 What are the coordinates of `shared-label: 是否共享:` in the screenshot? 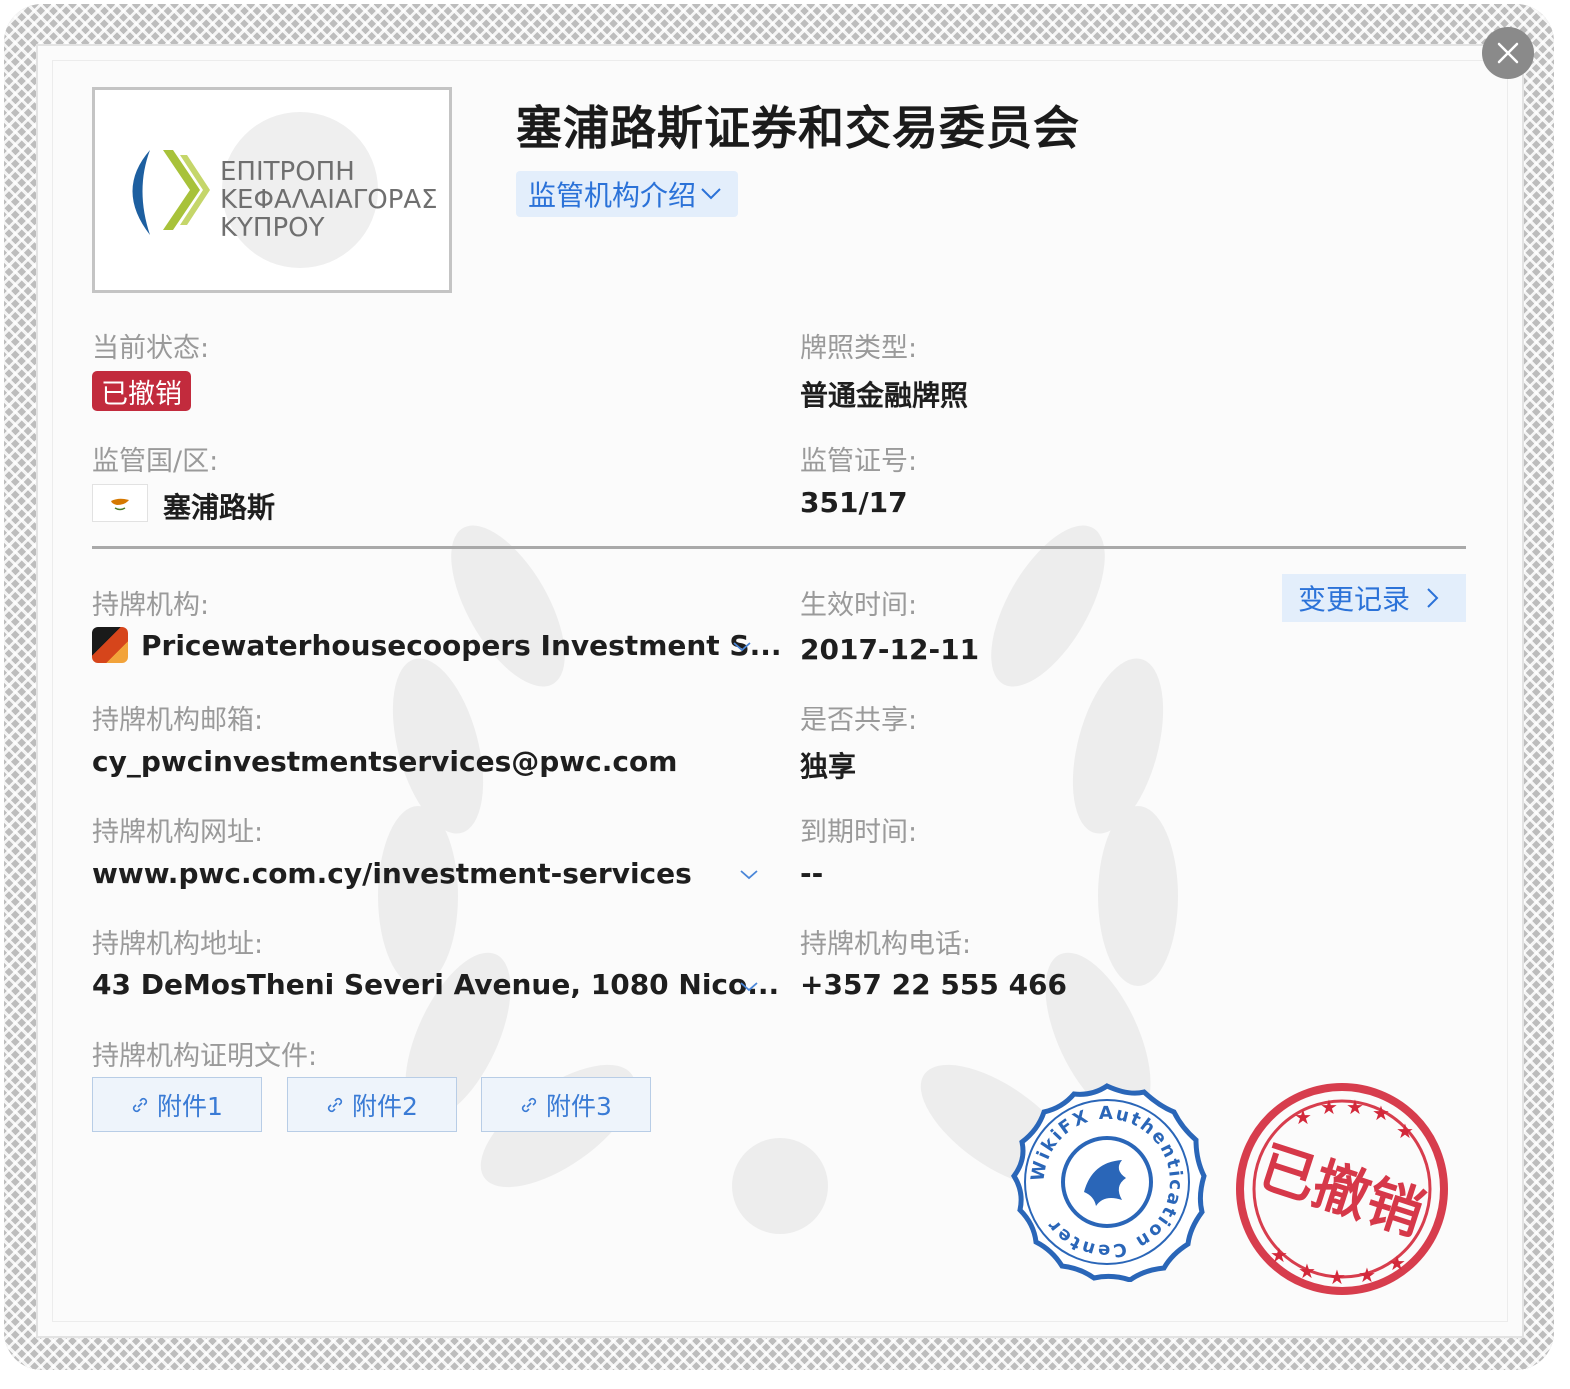 It's located at (859, 720).